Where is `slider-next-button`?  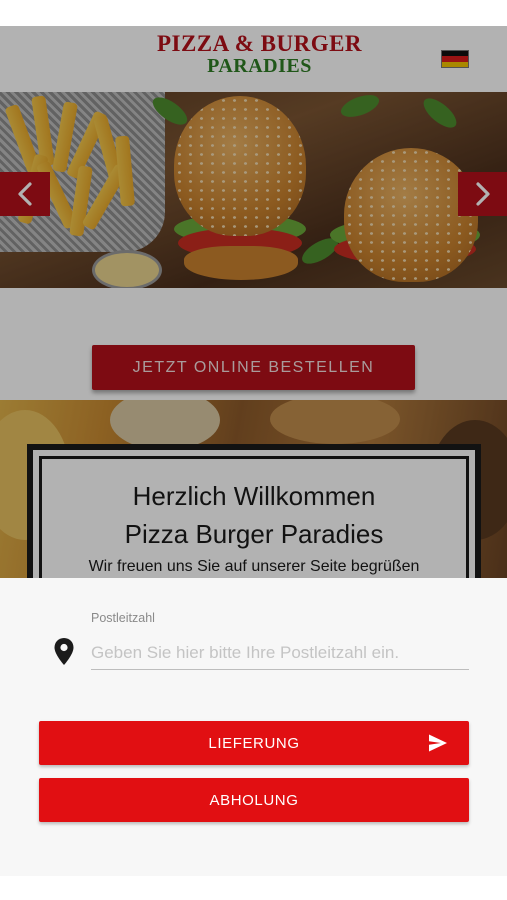 slider-next-button is located at coordinates (482, 194).